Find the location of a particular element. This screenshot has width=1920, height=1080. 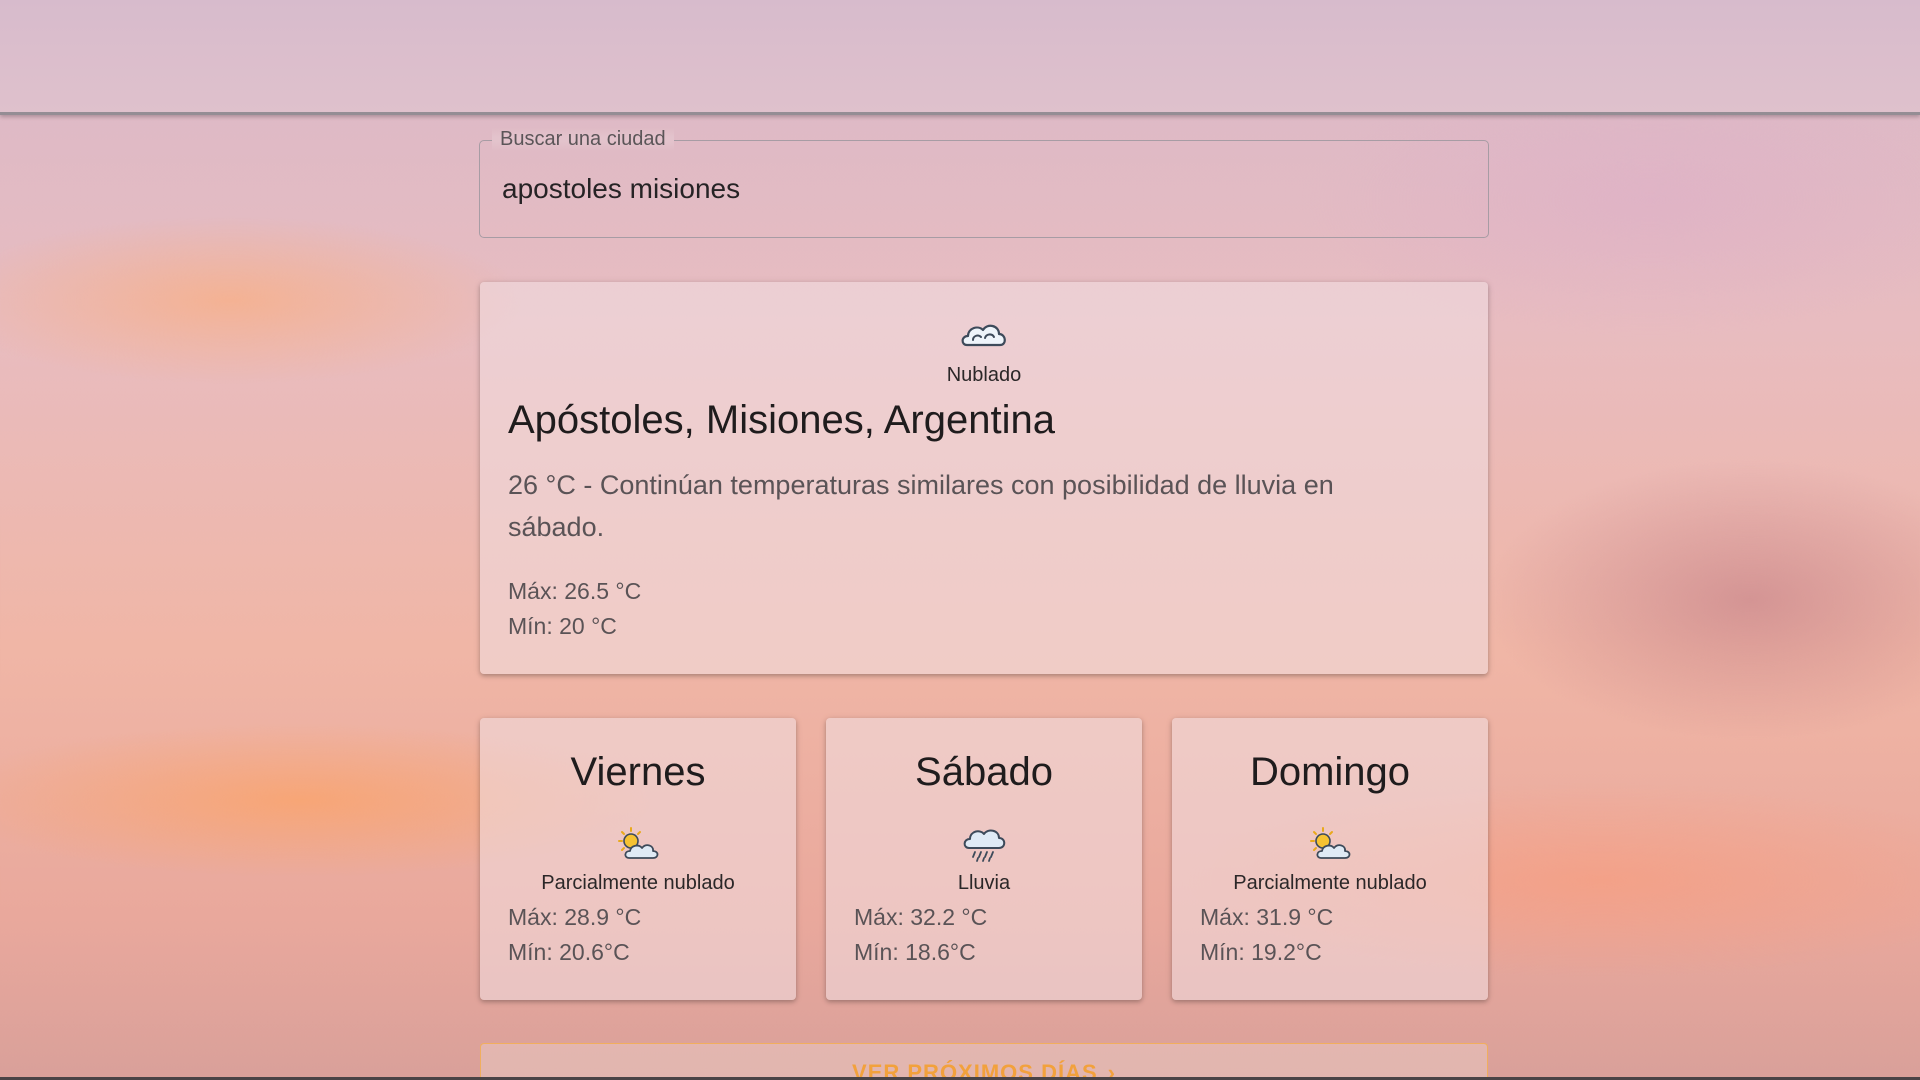

top-app-bar is located at coordinates (960, 57).